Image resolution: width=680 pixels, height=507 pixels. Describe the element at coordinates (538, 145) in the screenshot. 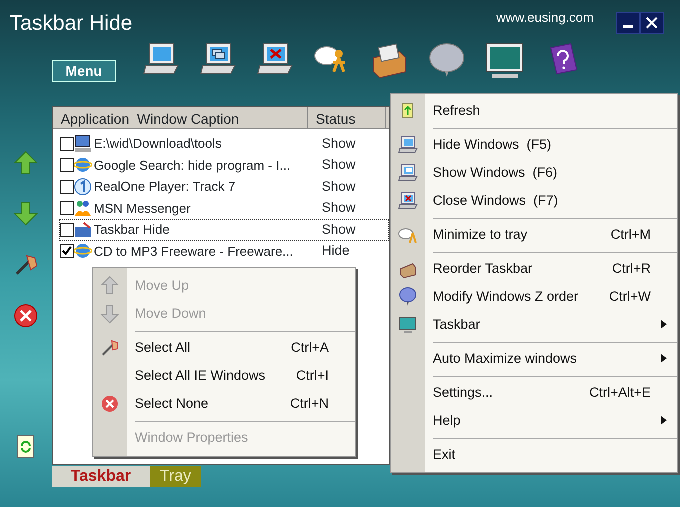

I see `menu-item: Hide Windows (F5)` at that location.